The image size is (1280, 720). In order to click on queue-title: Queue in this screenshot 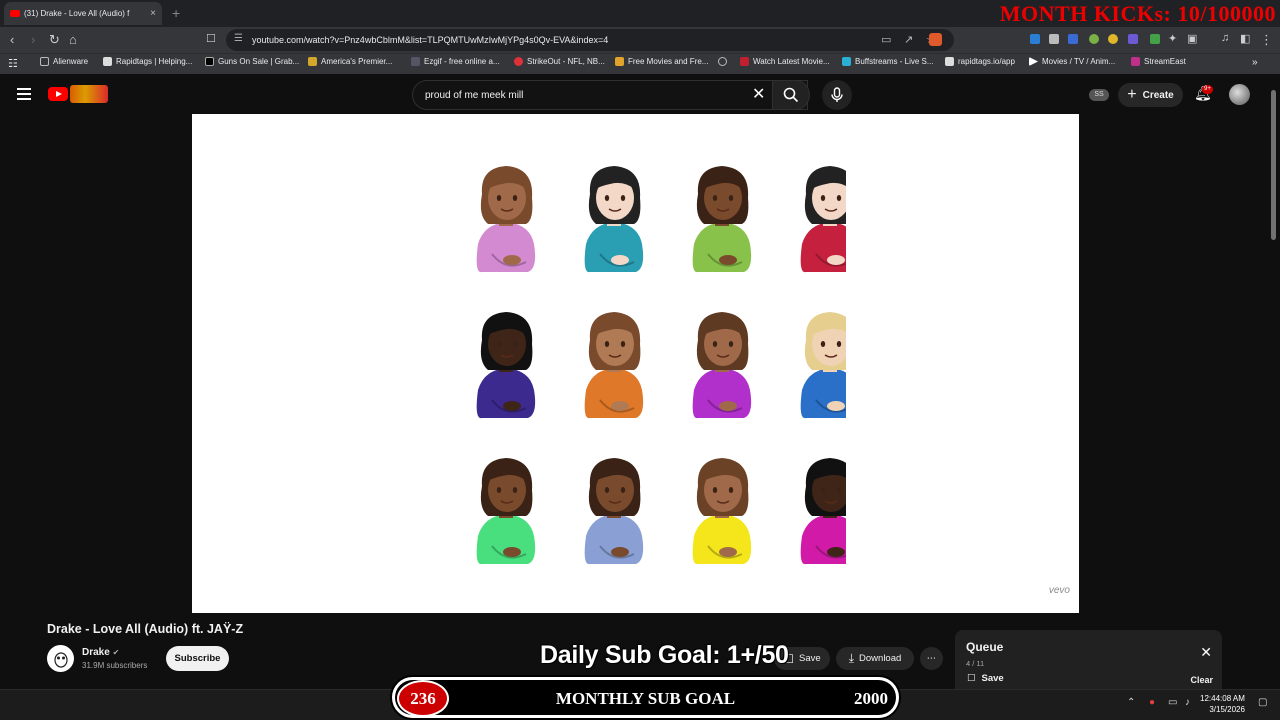, I will do `click(985, 647)`.